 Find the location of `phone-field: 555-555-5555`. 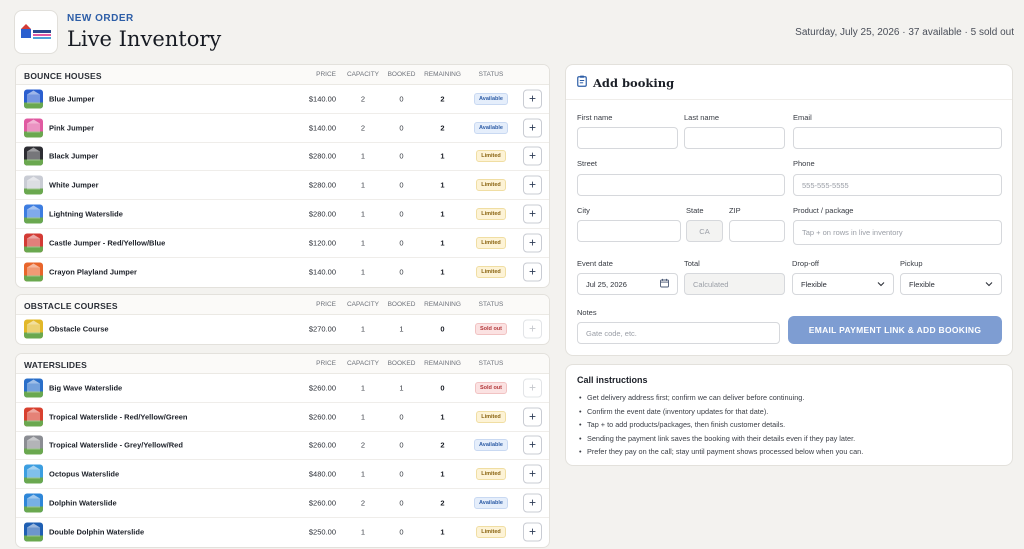

phone-field: 555-555-5555 is located at coordinates (897, 185).